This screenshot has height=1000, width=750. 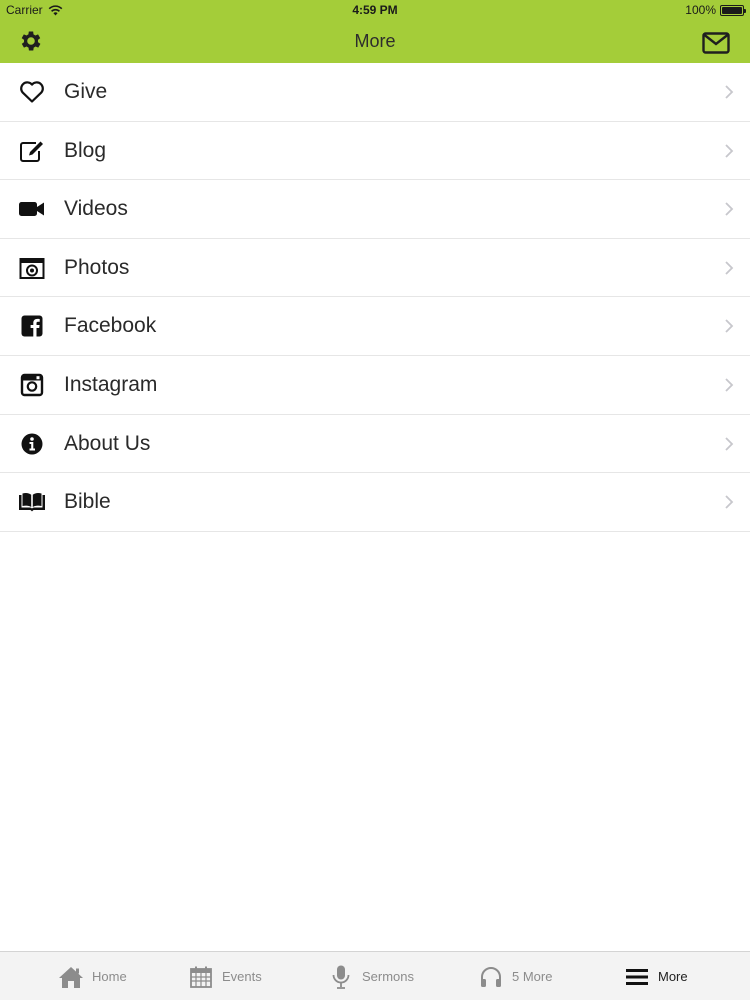 I want to click on tab-label: Events, so click(x=242, y=976).